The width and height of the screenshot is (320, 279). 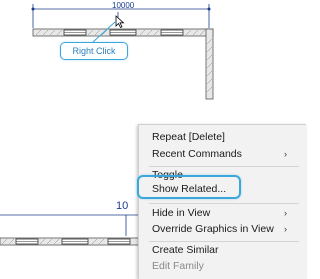 I want to click on bottom-wall-drawing, so click(x=70, y=232).